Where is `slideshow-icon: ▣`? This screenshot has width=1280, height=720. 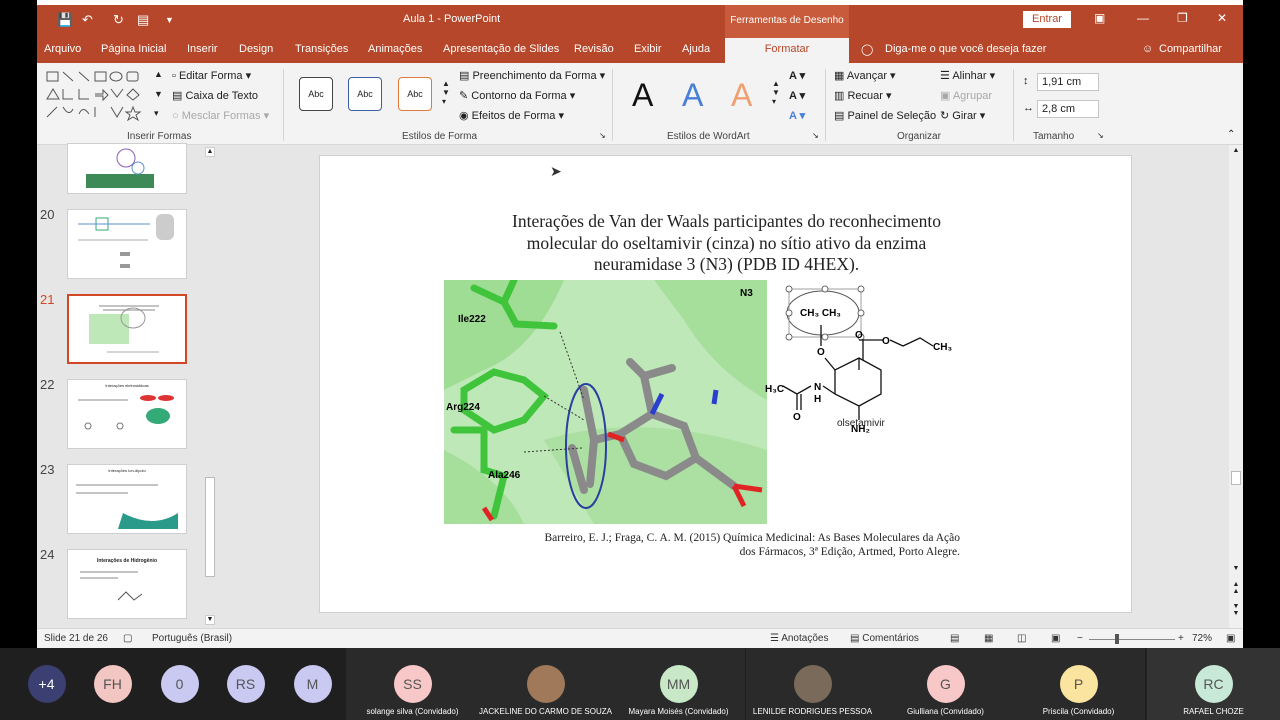
slideshow-icon: ▣ is located at coordinates (1055, 638).